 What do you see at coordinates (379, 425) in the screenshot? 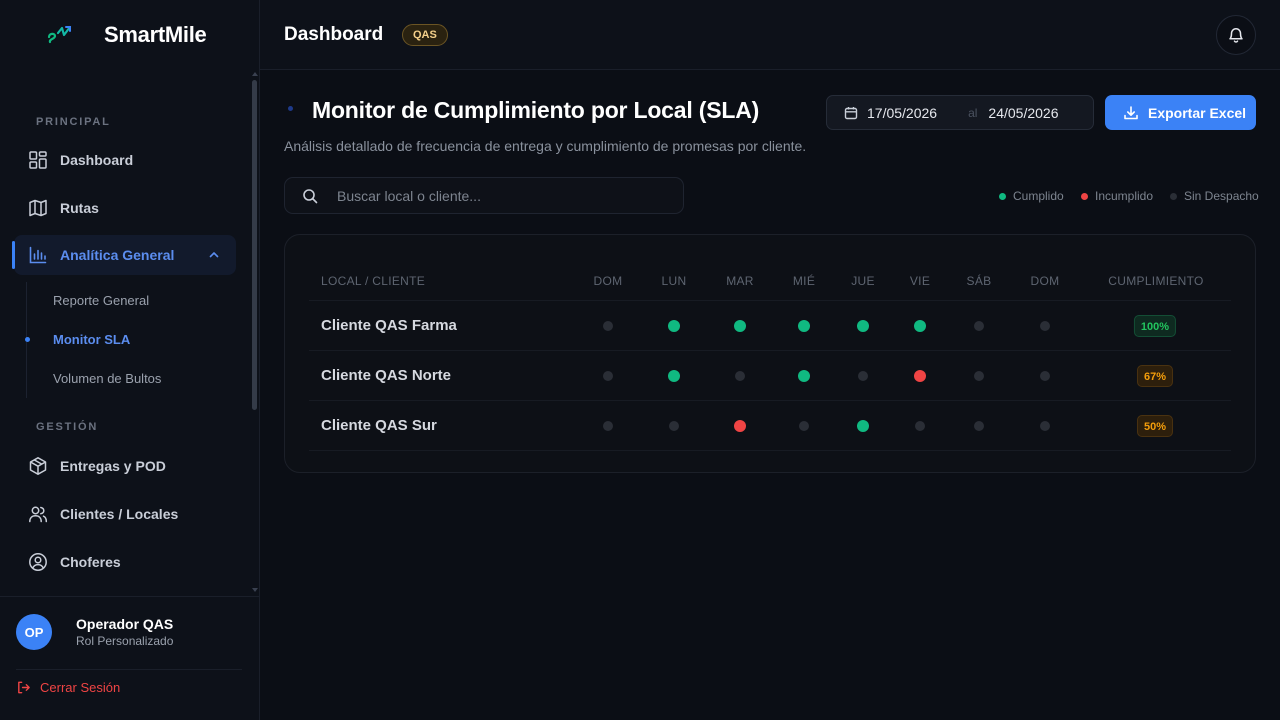
I see `client-name: Cliente QAS Sur` at bounding box center [379, 425].